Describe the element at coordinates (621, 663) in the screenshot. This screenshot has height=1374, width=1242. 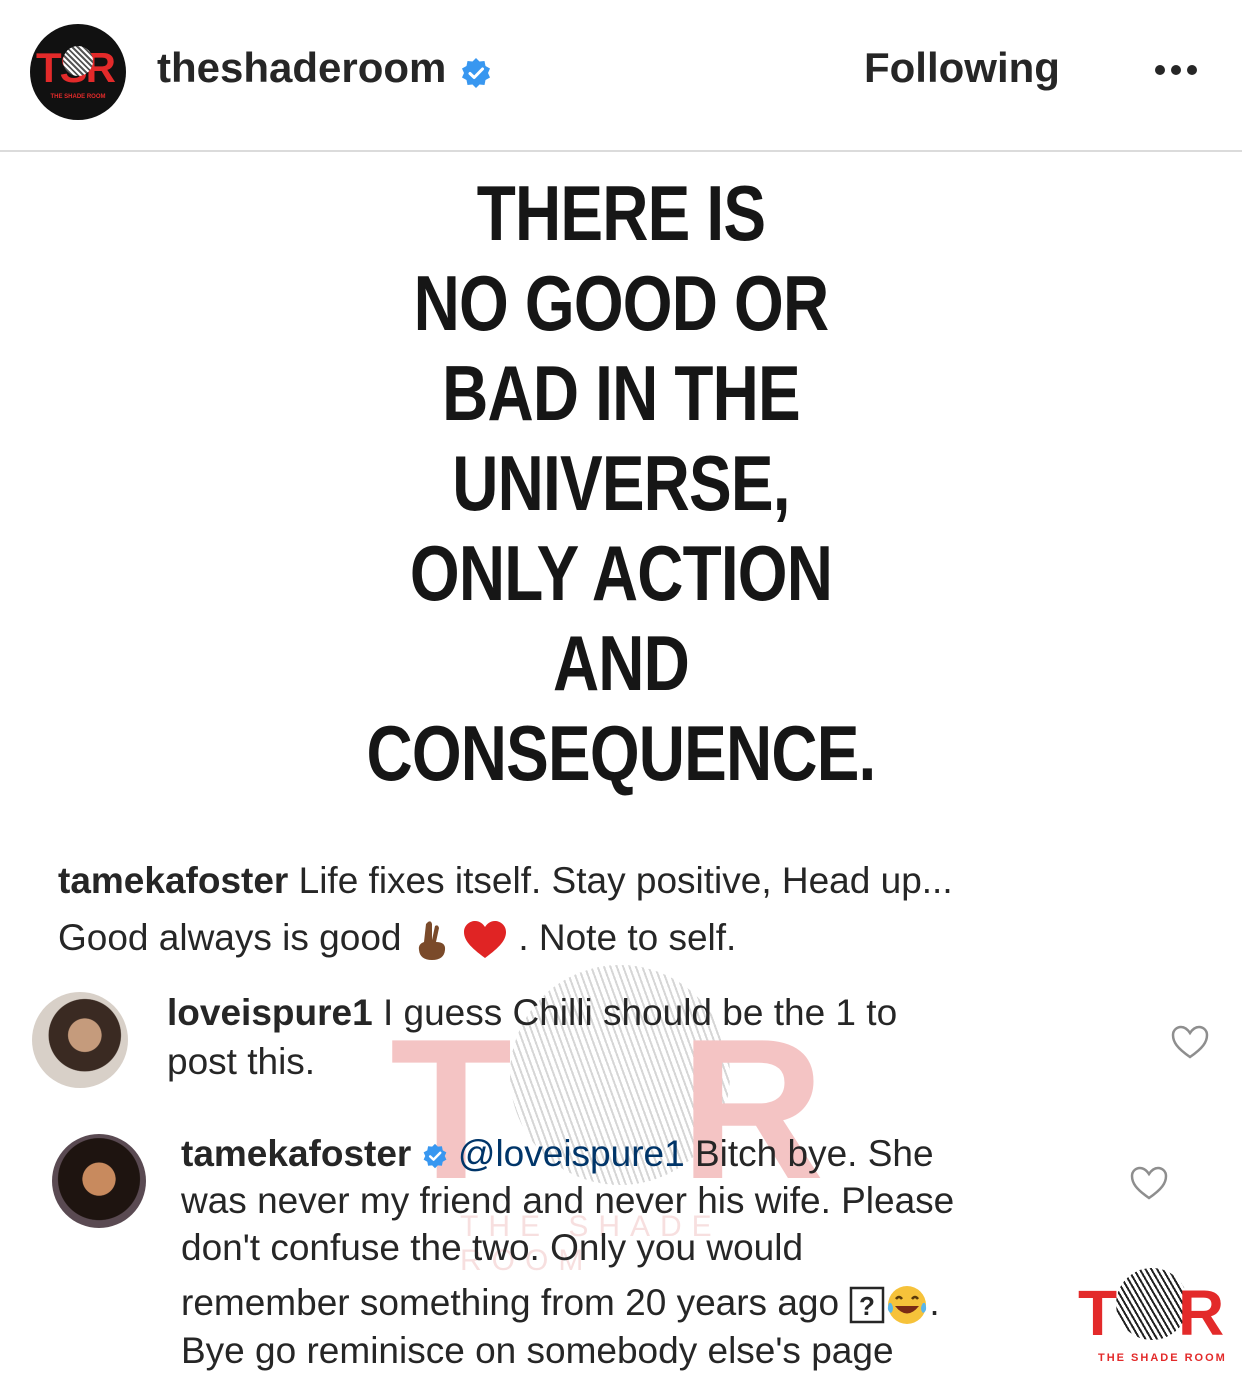
I see `quote-line: AND` at that location.